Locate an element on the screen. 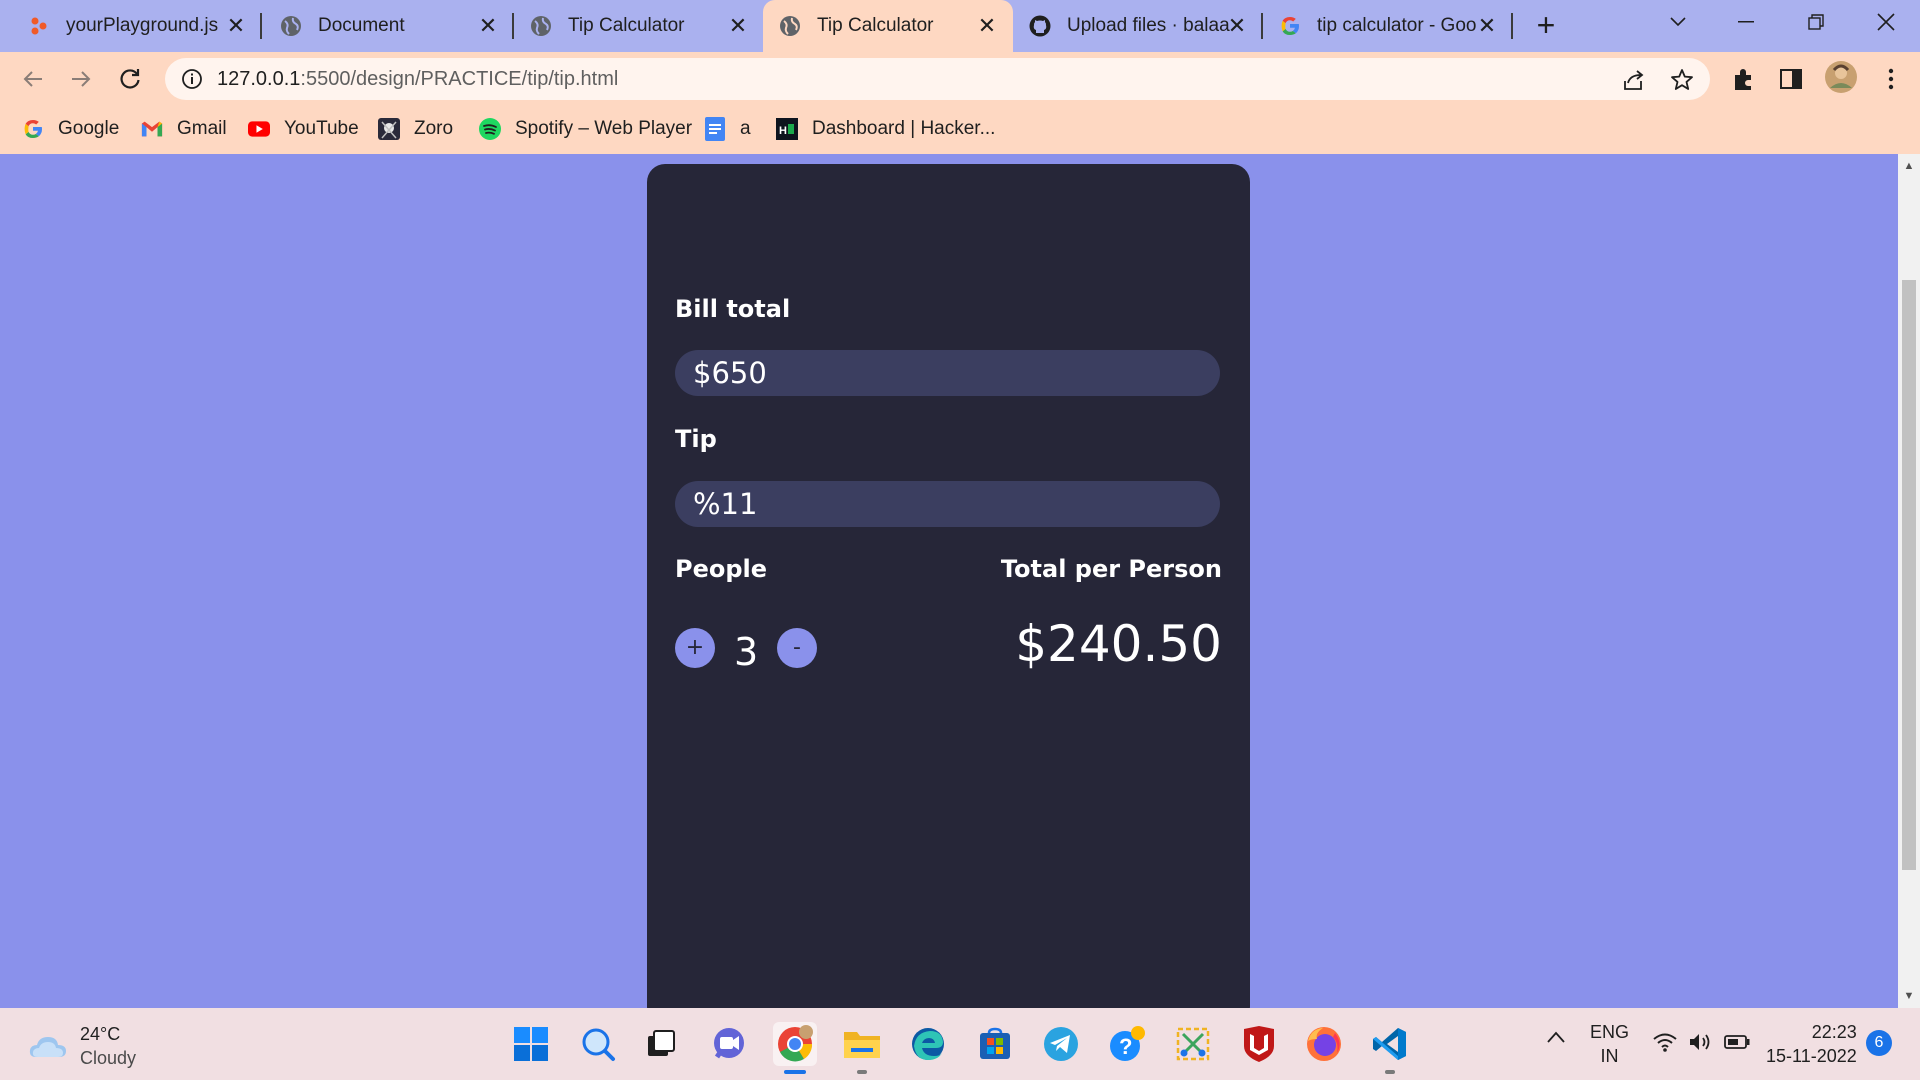 Image resolution: width=1920 pixels, height=1080 pixels. forward-button is located at coordinates (81, 79).